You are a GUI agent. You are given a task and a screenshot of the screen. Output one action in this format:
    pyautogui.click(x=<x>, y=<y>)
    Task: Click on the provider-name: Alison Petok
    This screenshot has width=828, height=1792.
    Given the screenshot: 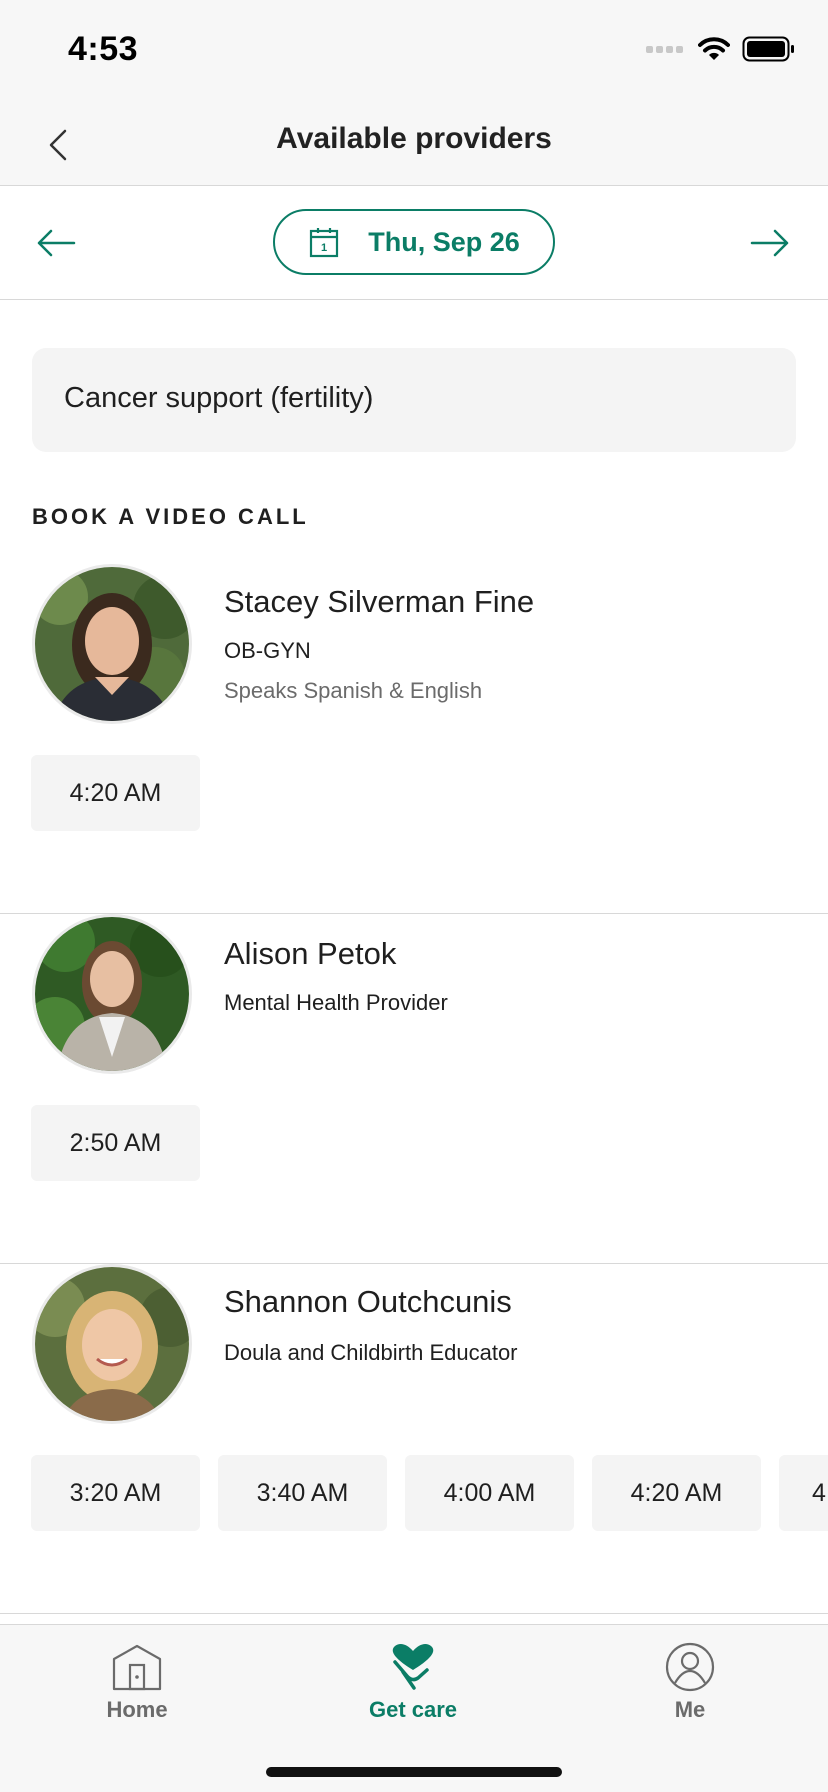 What is the action you would take?
    pyautogui.click(x=310, y=953)
    